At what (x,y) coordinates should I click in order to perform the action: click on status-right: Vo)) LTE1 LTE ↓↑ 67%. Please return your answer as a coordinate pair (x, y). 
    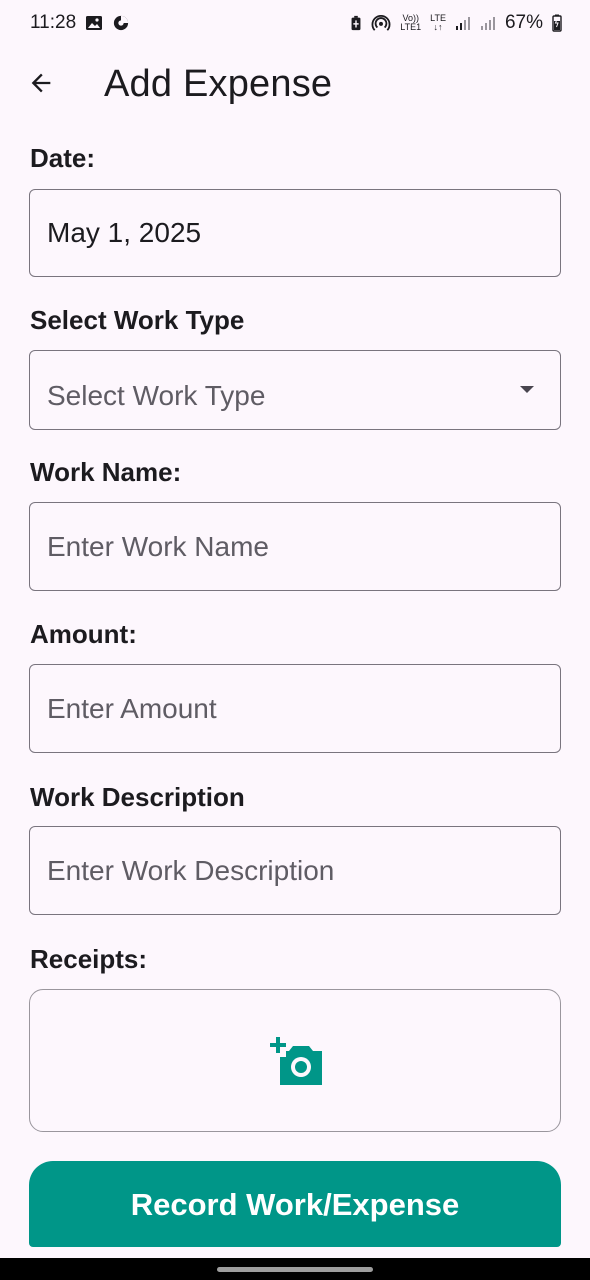
    Looking at the image, I should click on (456, 23).